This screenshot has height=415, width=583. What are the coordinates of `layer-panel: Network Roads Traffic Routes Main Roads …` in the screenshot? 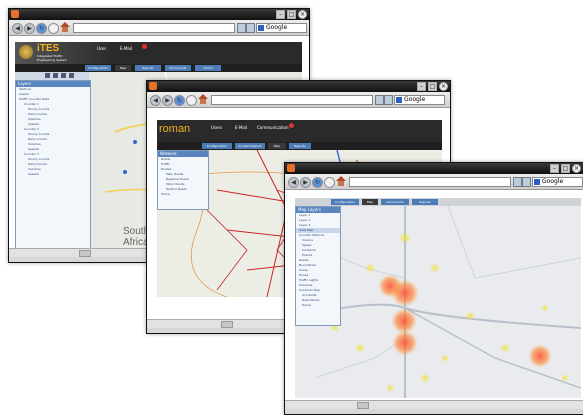 It's located at (183, 180).